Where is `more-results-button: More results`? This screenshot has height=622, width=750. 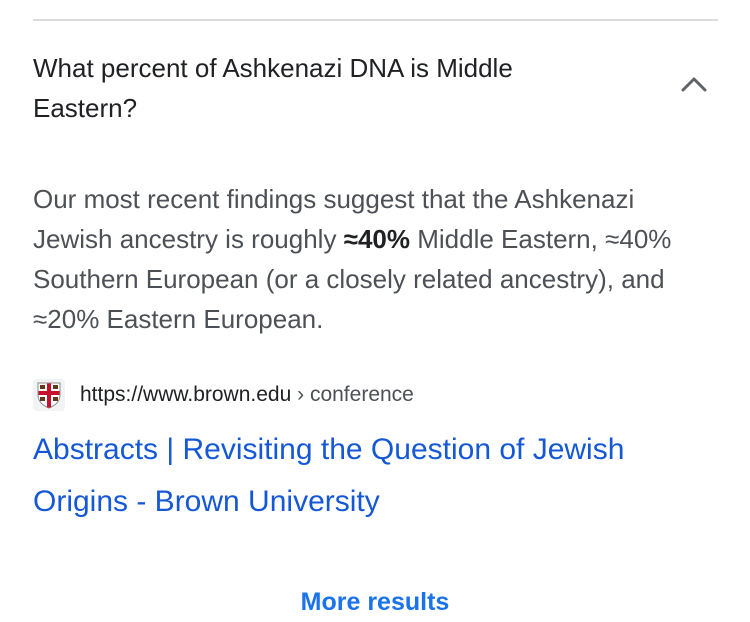
more-results-button: More results is located at coordinates (375, 602).